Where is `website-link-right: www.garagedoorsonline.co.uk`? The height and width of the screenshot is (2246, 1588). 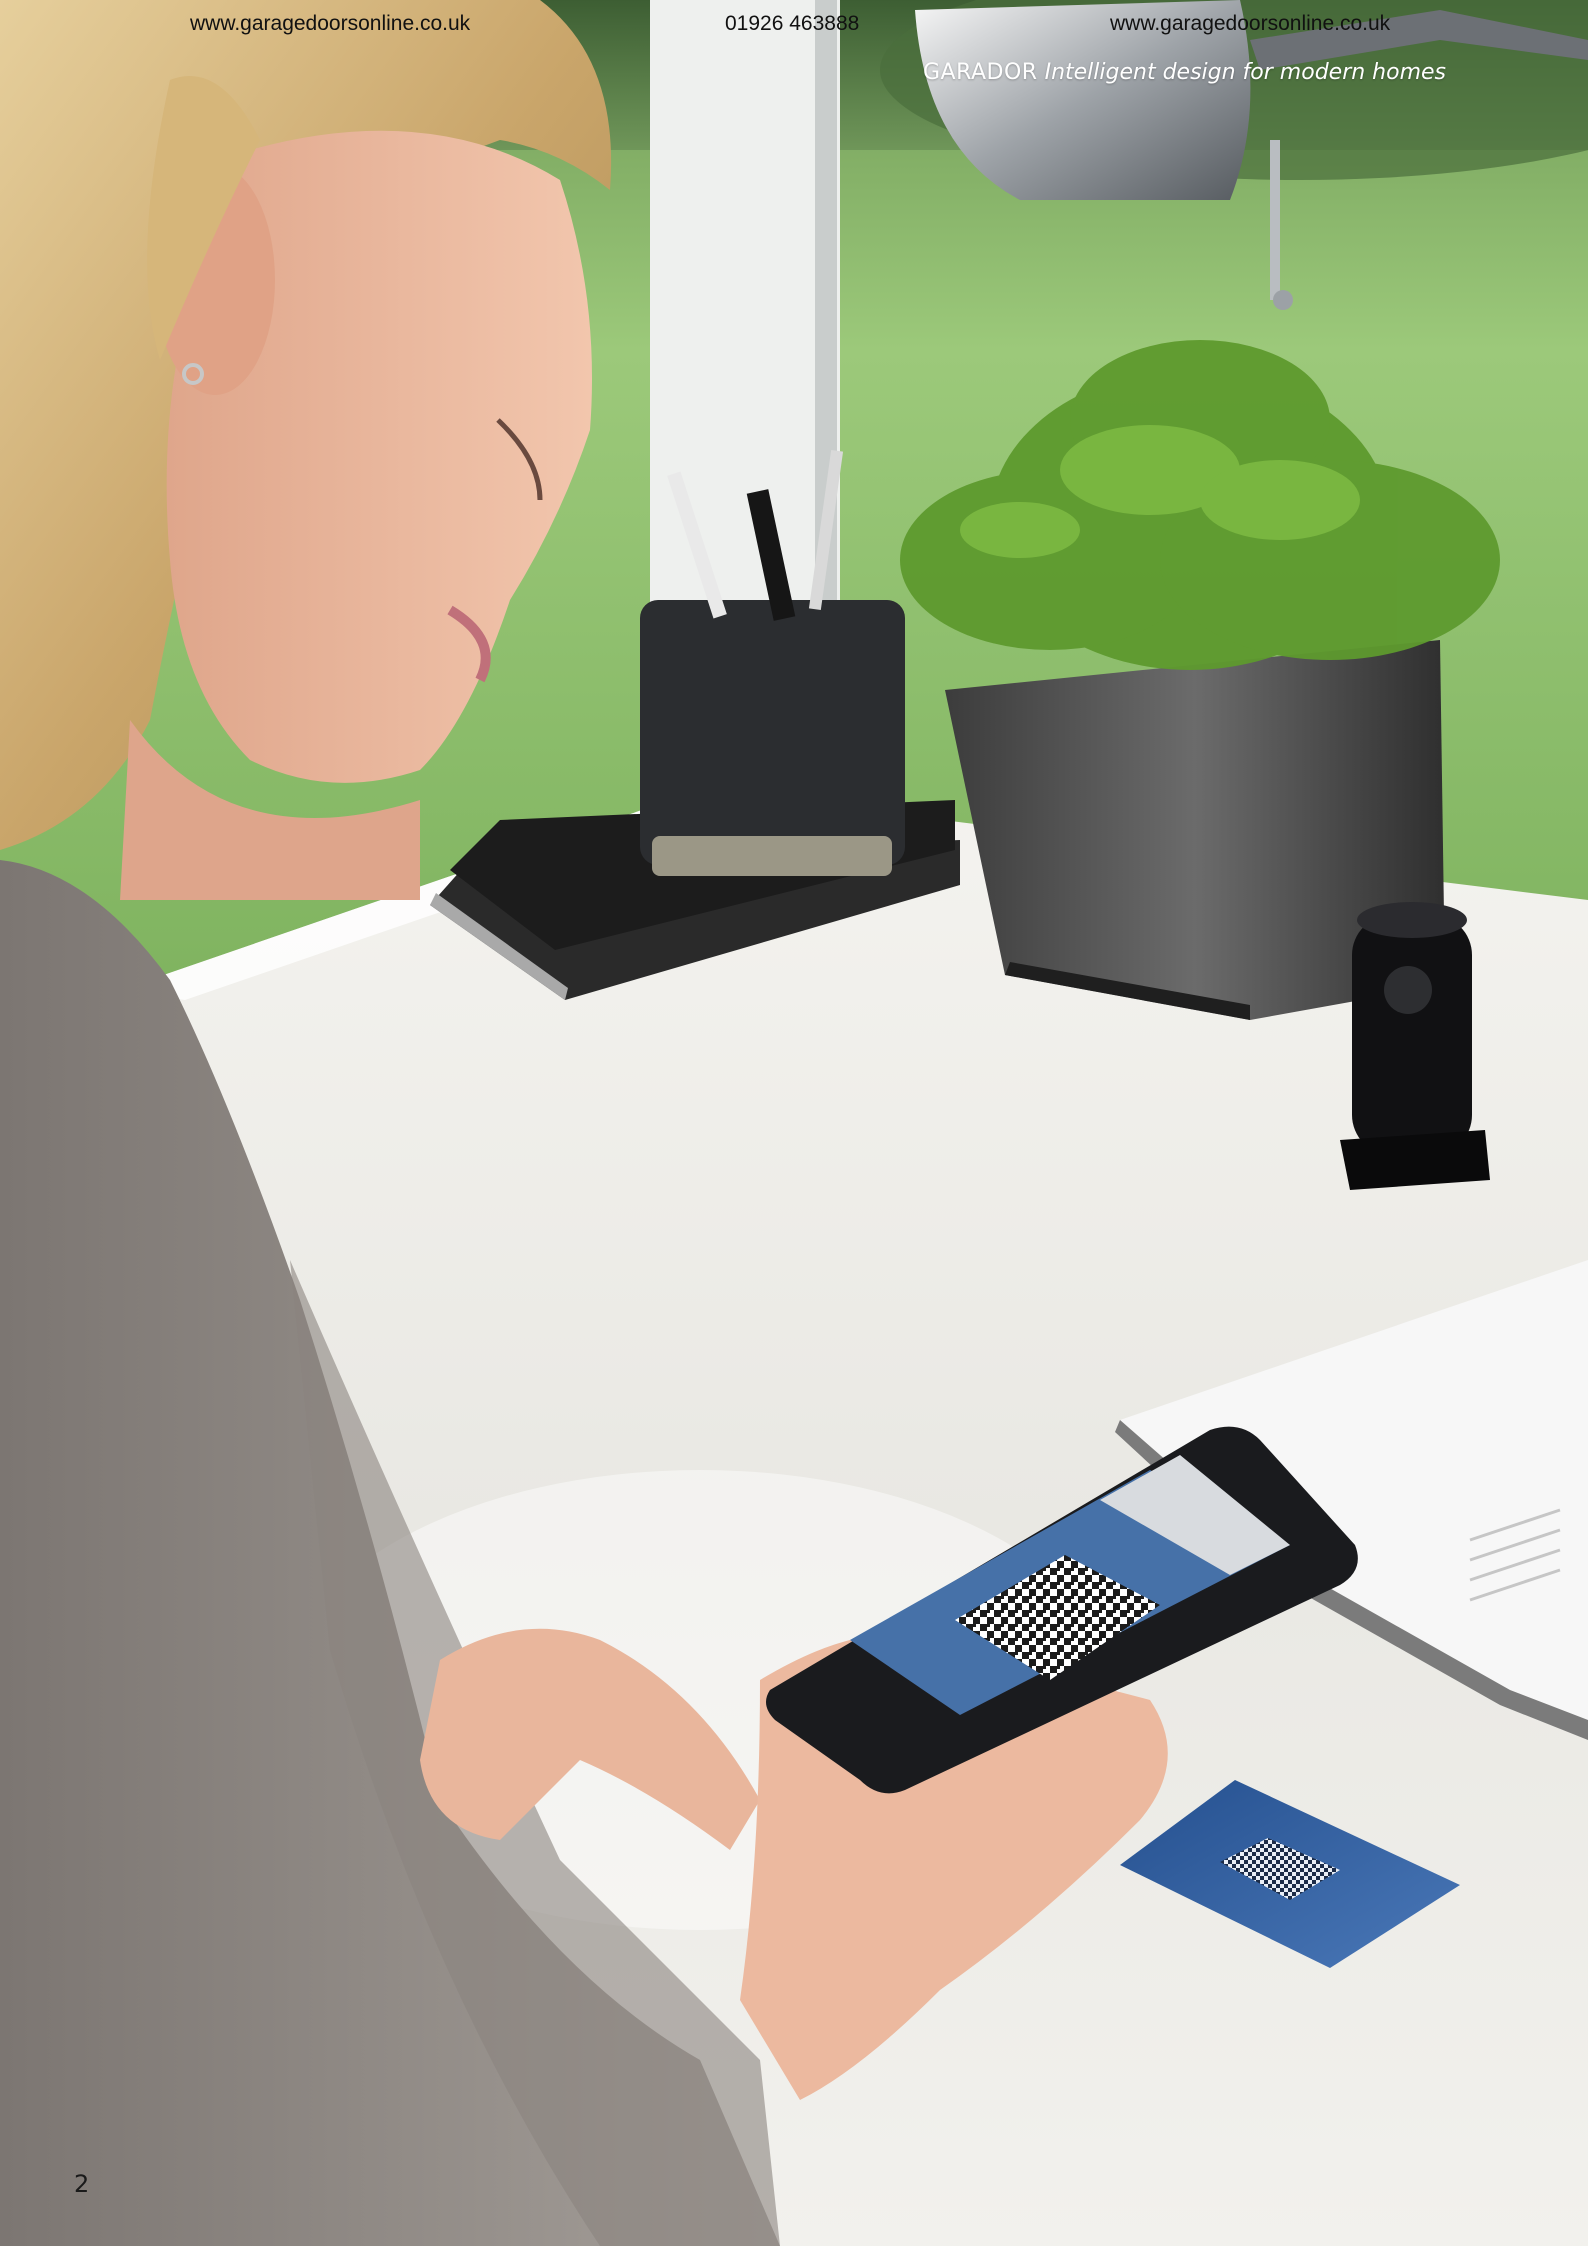
website-link-right: www.garagedoorsonline.co.uk is located at coordinates (1250, 24).